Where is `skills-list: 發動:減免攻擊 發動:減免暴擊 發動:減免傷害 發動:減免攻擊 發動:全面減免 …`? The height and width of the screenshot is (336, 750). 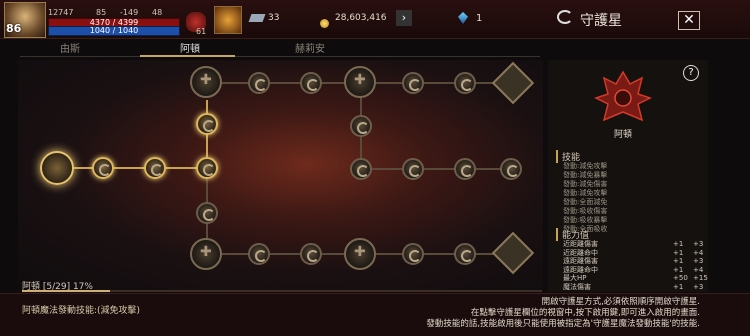 skills-list: 發動:減免攻擊 發動:減免暴擊 發動:減免傷害 發動:減免攻擊 發動:全面減免 … is located at coordinates (585, 198).